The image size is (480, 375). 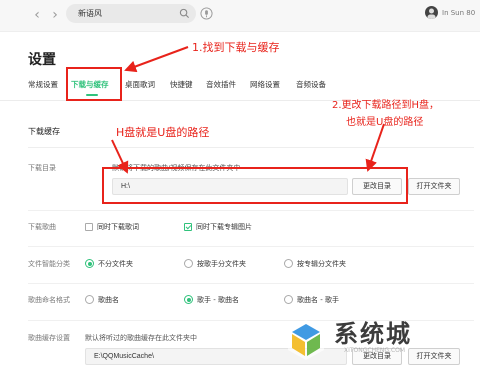 I want to click on arrow-to-field, so click(x=120, y=156).